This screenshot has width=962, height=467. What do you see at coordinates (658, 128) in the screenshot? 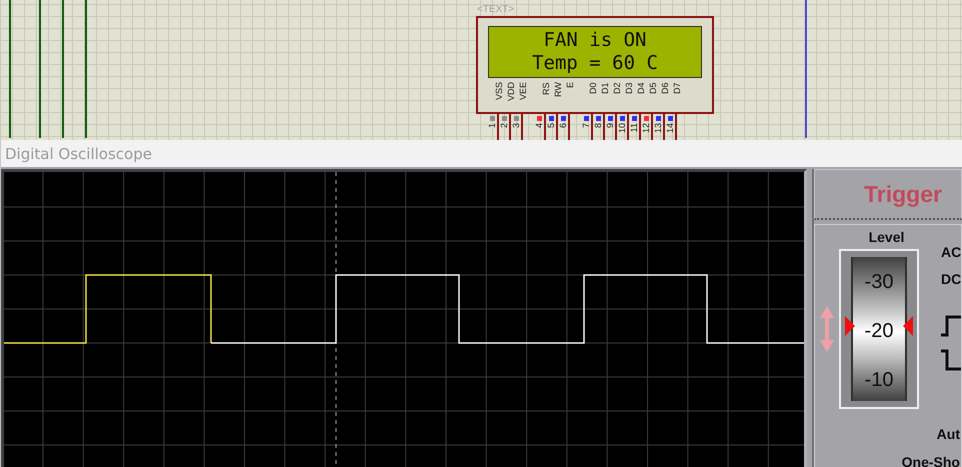
I see `pin-number: 13` at bounding box center [658, 128].